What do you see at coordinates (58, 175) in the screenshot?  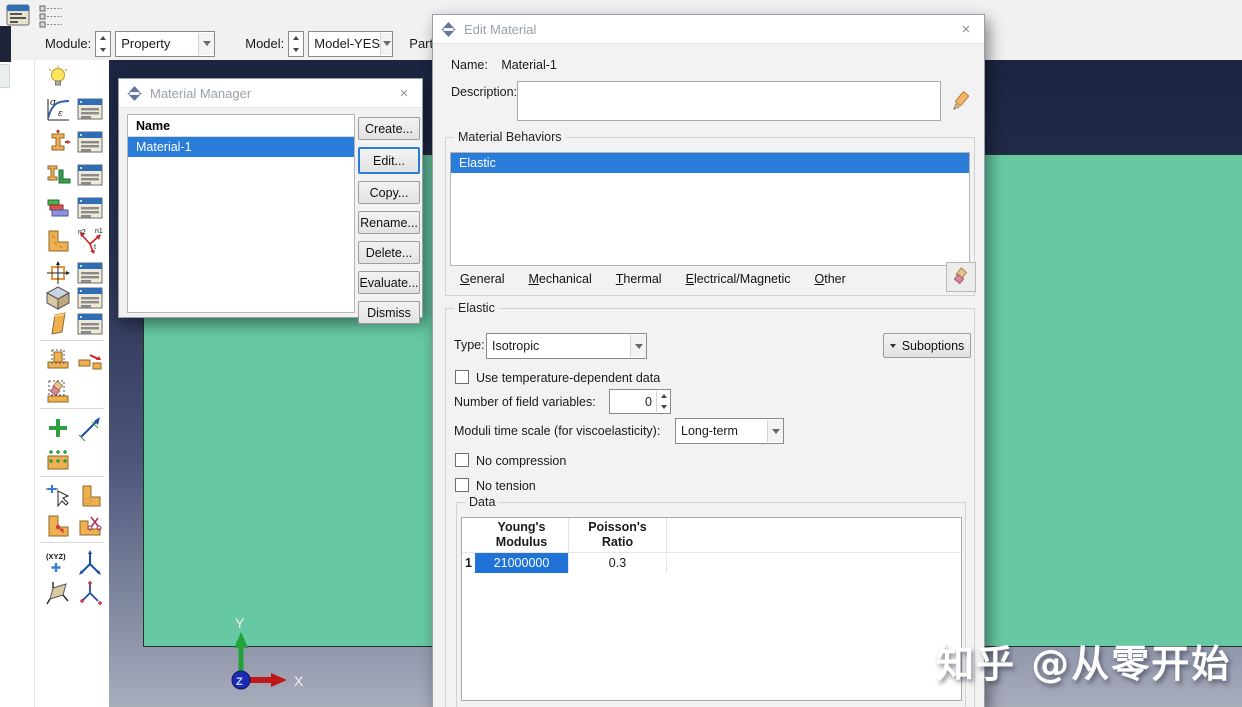 I see `create-profile-icon` at bounding box center [58, 175].